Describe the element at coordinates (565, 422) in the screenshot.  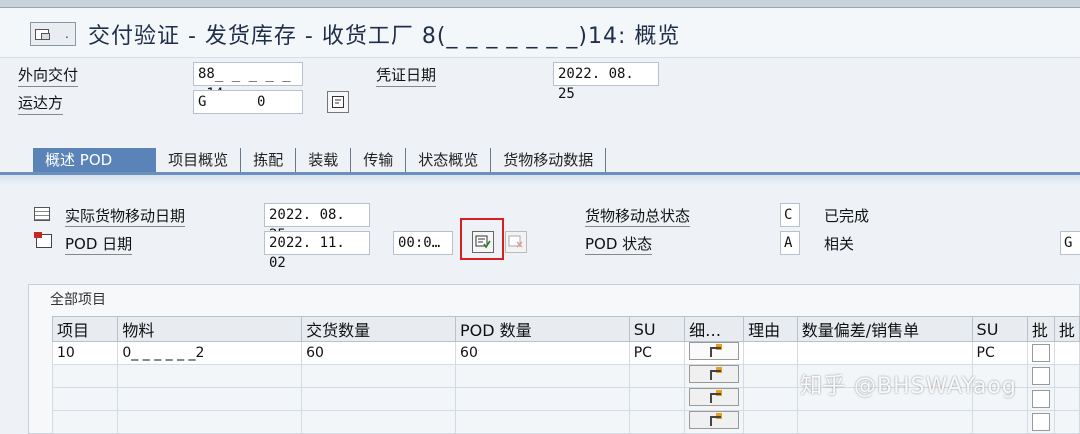
I see `table-row` at that location.